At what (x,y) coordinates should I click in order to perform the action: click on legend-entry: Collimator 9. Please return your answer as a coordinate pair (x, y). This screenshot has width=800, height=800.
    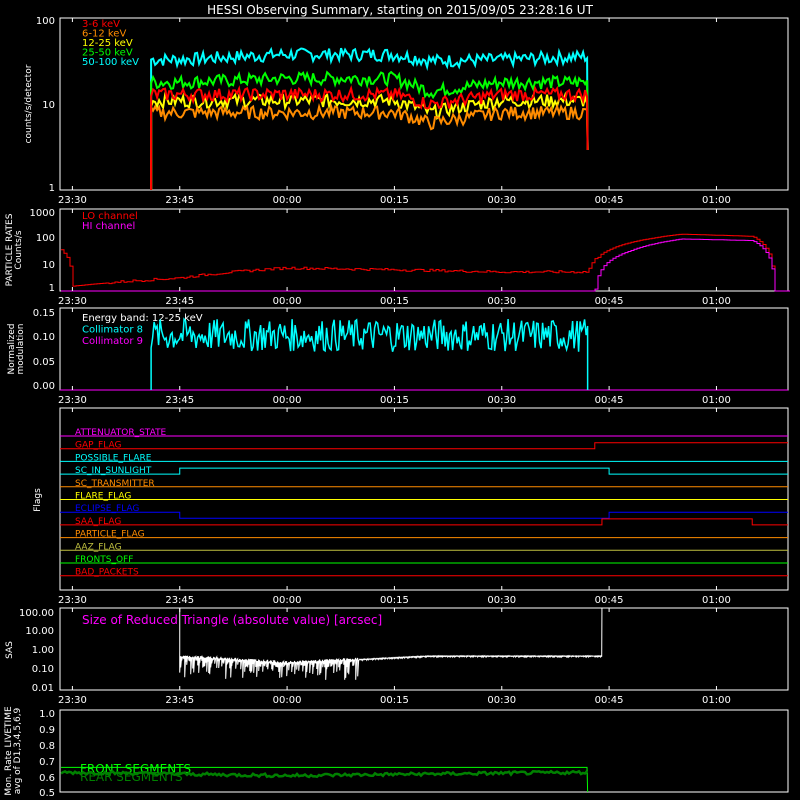
    Looking at the image, I should click on (112, 341).